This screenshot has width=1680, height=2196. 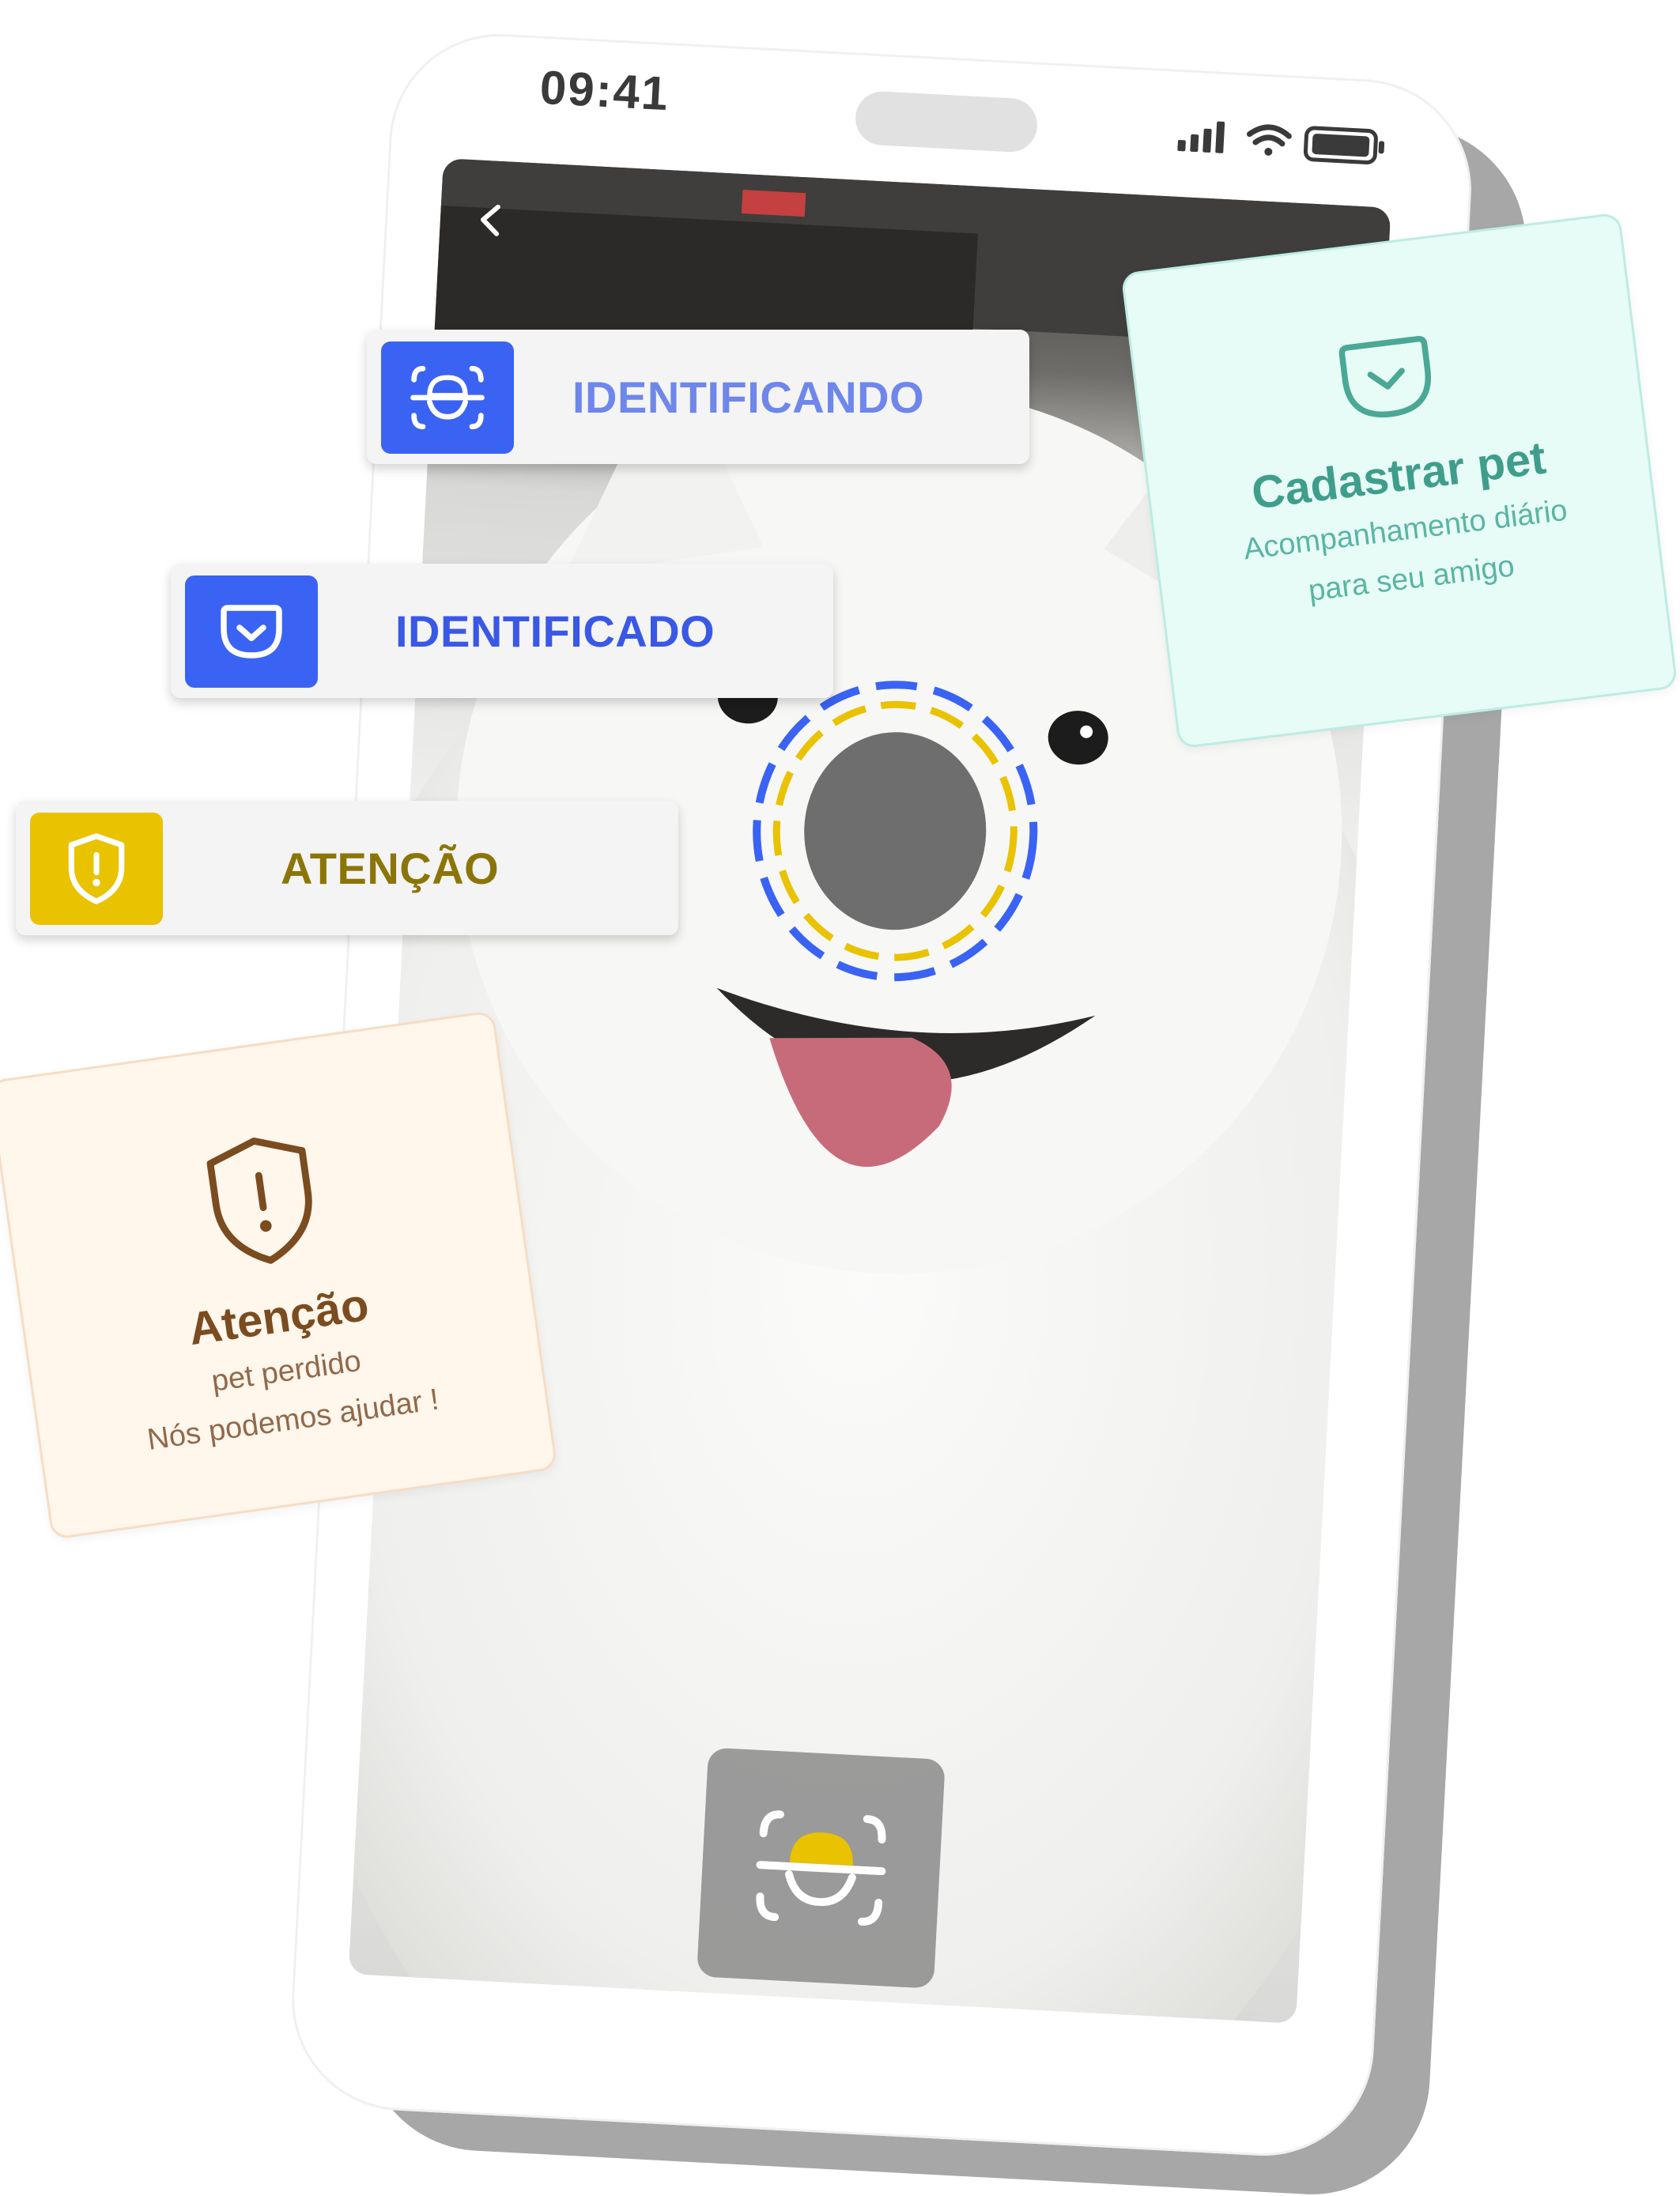 I want to click on wifi-icon, so click(x=1269, y=140).